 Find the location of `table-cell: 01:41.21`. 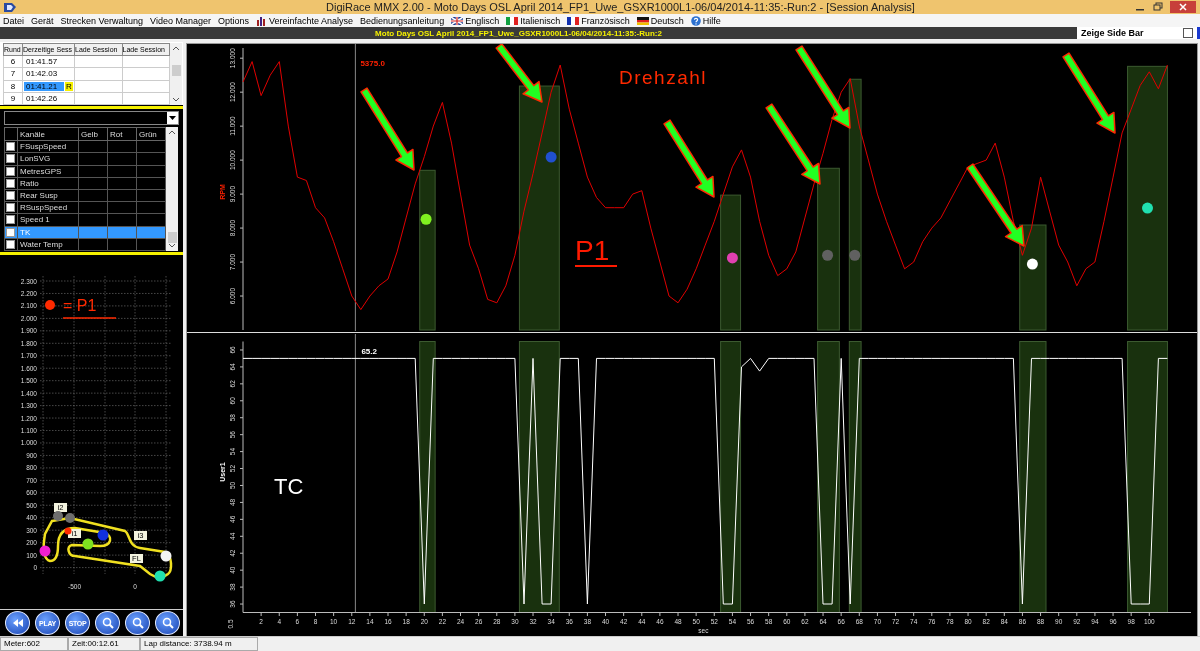

table-cell: 01:41.21 is located at coordinates (44, 86).